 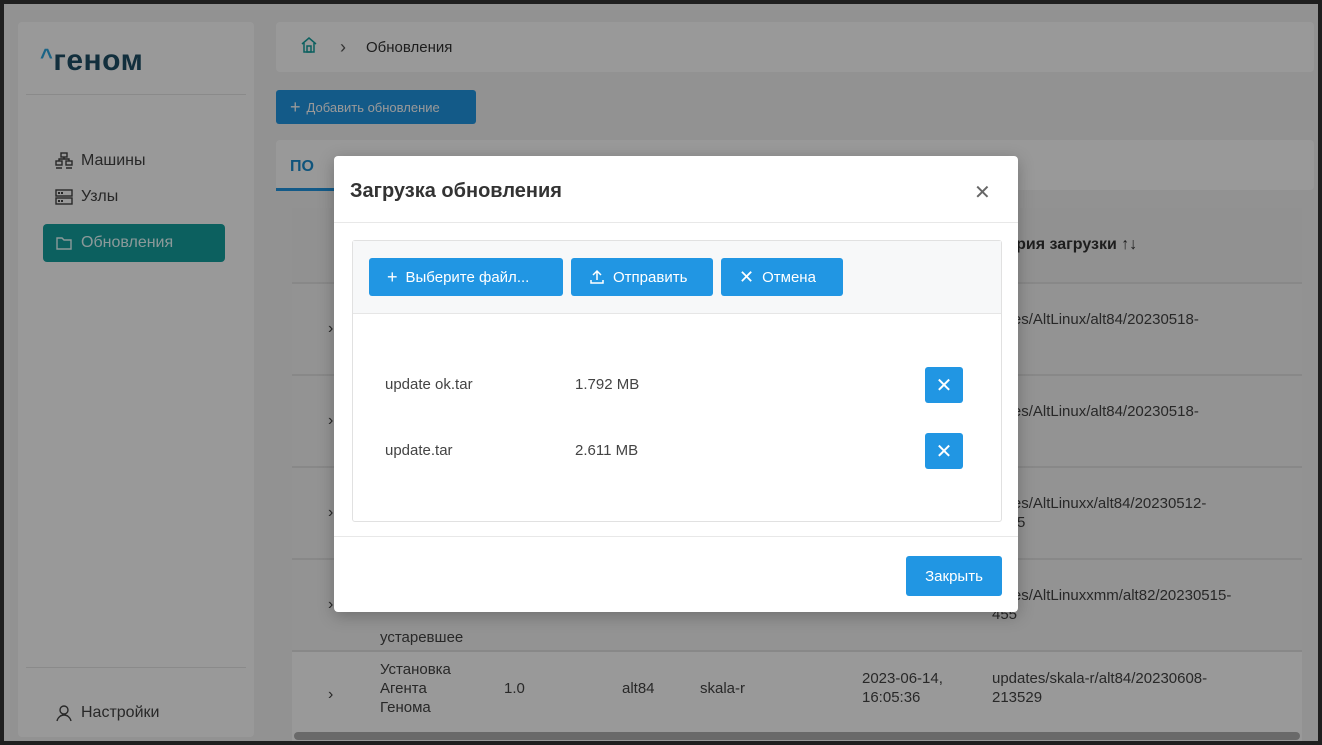 What do you see at coordinates (597, 277) in the screenshot?
I see `upload-icon` at bounding box center [597, 277].